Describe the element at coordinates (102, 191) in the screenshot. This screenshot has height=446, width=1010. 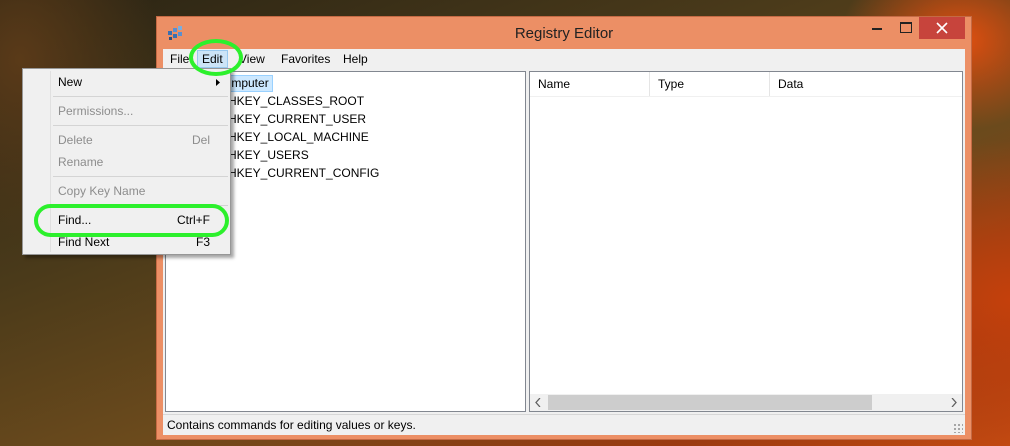
I see `menu-item-copy-key-name-label: Copy Key Name` at that location.